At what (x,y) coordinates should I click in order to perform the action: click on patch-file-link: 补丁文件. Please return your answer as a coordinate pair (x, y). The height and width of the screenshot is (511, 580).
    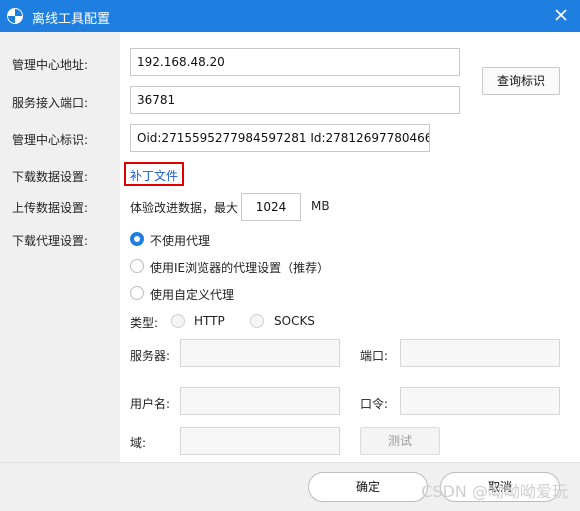
    Looking at the image, I should click on (154, 175).